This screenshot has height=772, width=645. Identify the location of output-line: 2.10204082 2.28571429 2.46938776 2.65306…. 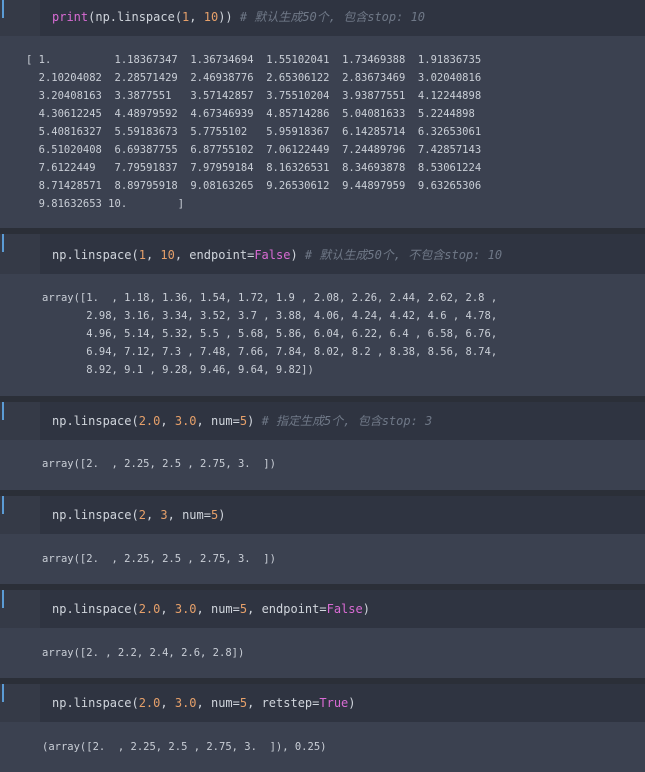
(254, 78).